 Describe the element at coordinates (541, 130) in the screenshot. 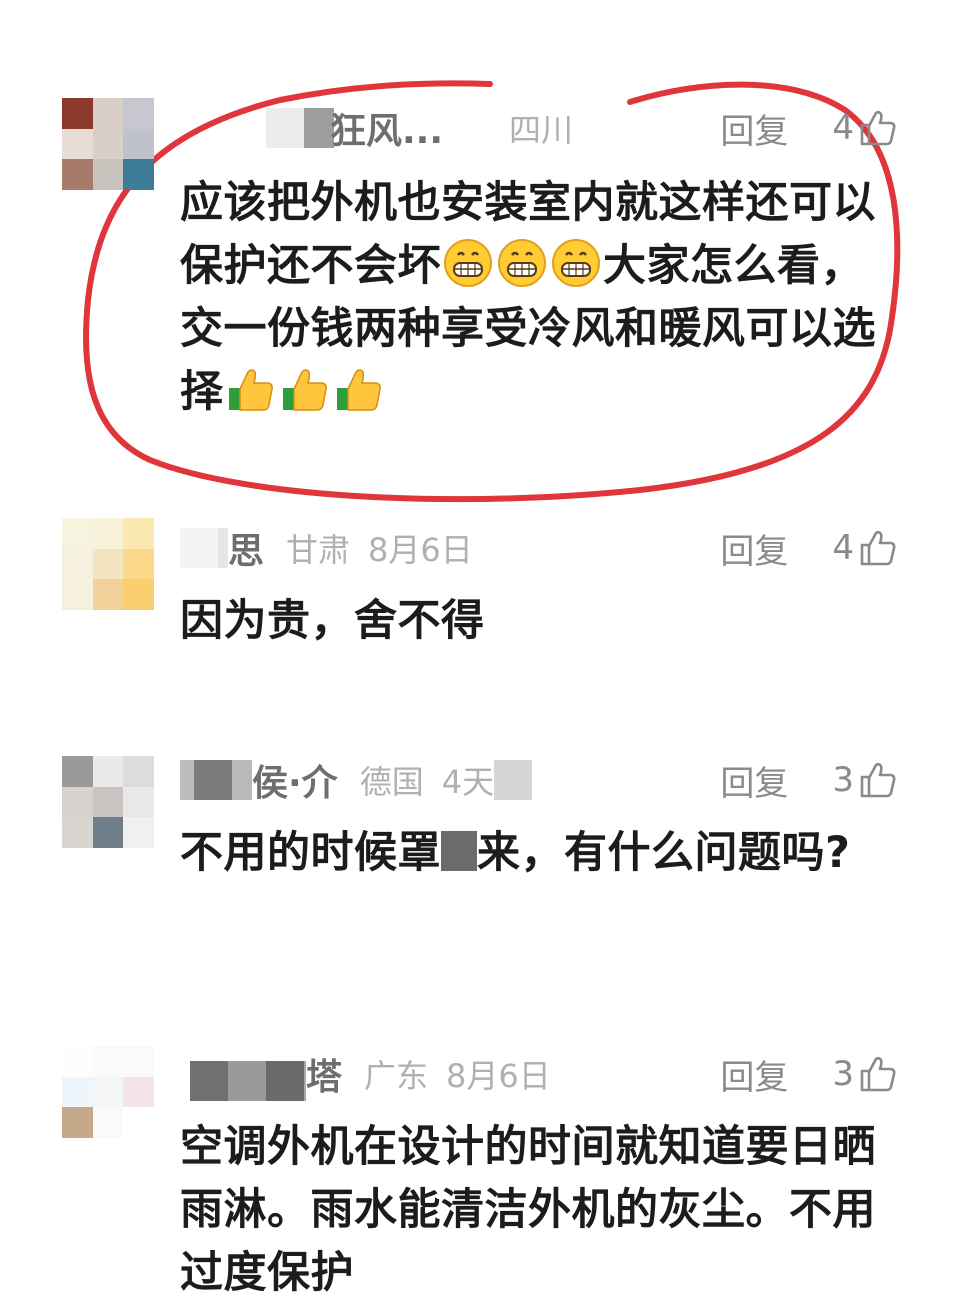

I see `user-region: 四川` at that location.